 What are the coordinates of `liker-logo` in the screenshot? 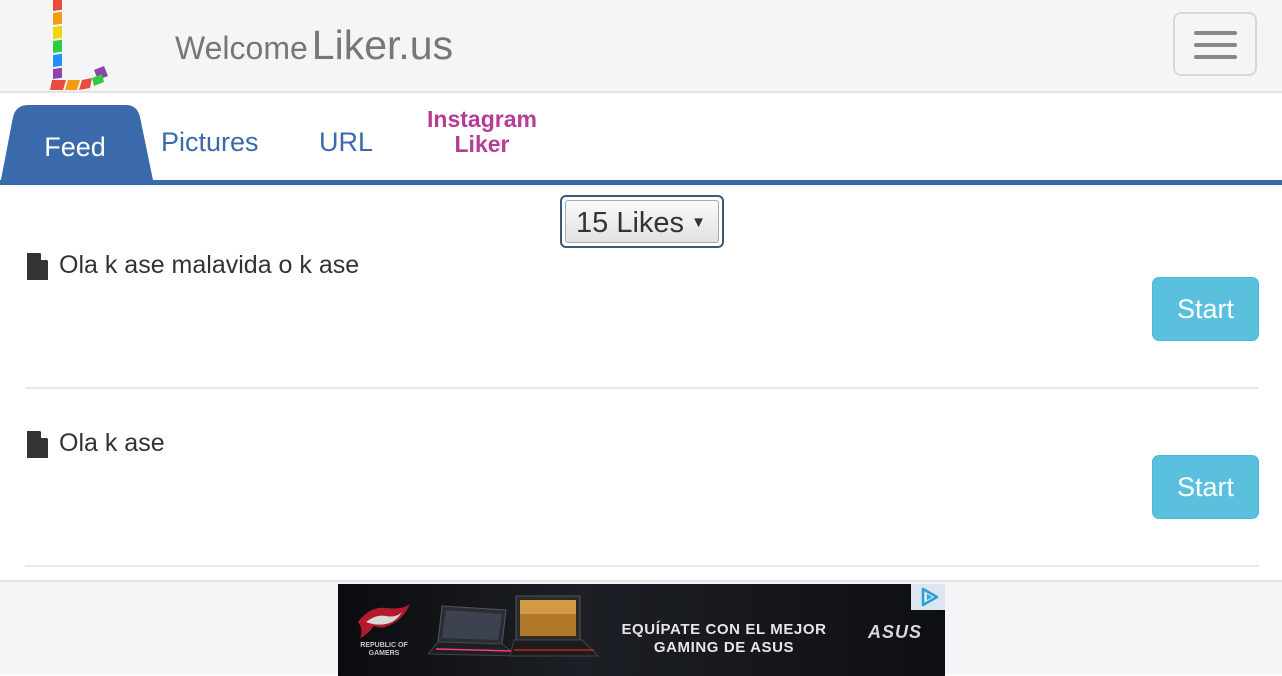 It's located at (78, 46).